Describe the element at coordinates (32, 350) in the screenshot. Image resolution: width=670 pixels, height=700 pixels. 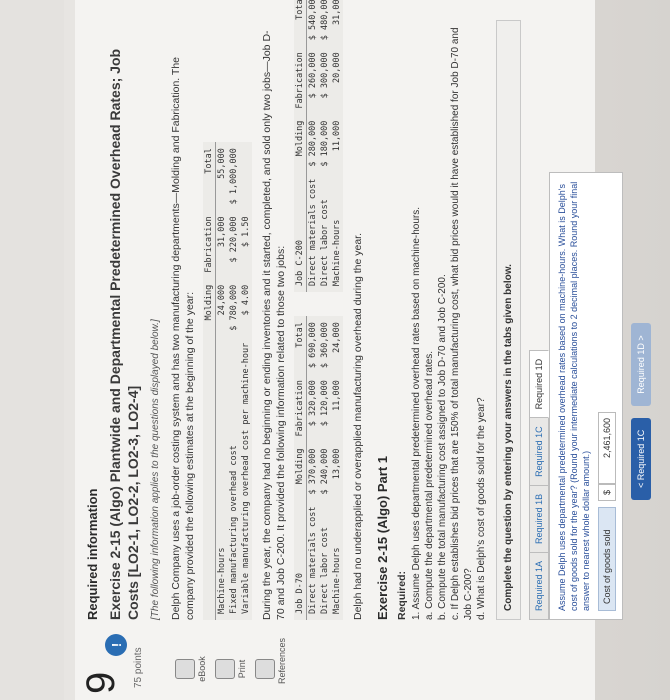
I see `screen-edge` at that location.